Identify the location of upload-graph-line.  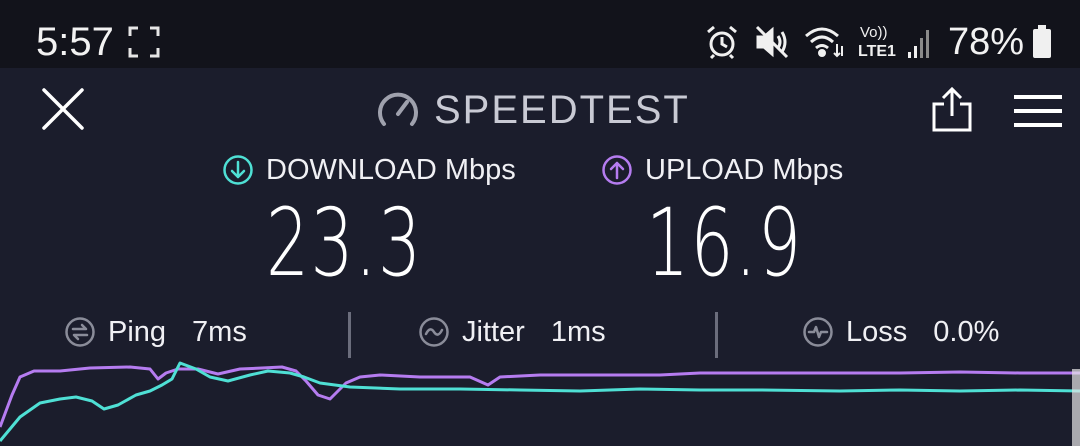
(540, 396).